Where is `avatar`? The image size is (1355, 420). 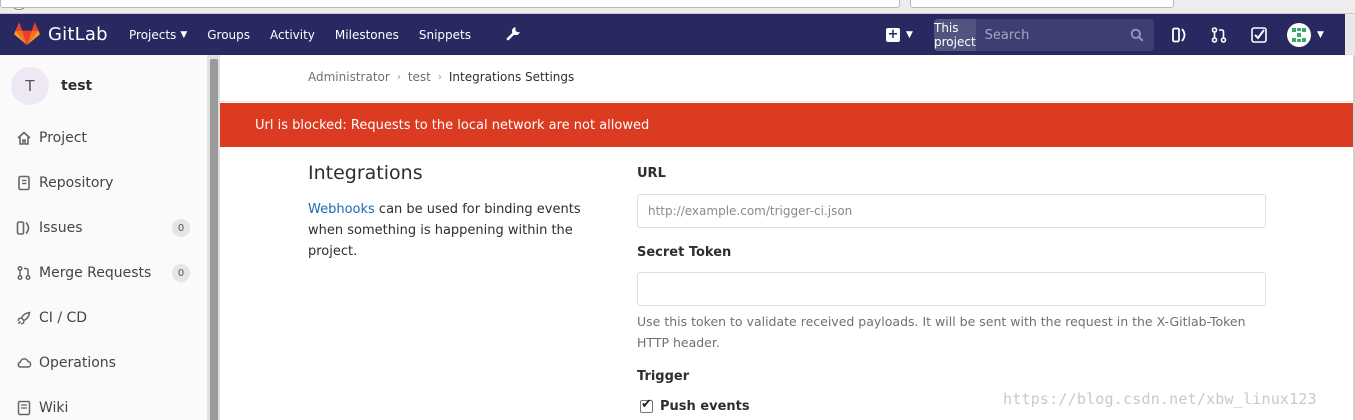 avatar is located at coordinates (1299, 35).